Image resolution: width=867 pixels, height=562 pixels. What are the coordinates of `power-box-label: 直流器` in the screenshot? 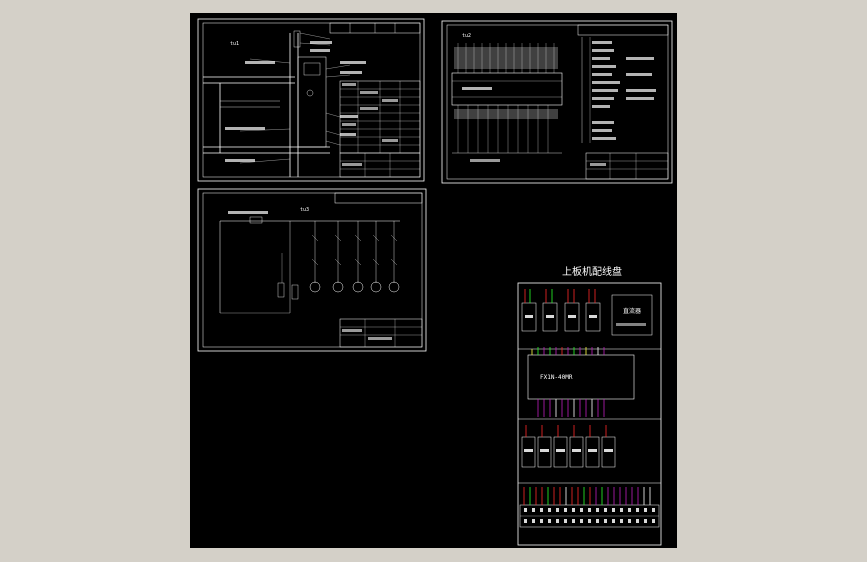 It's located at (632, 311).